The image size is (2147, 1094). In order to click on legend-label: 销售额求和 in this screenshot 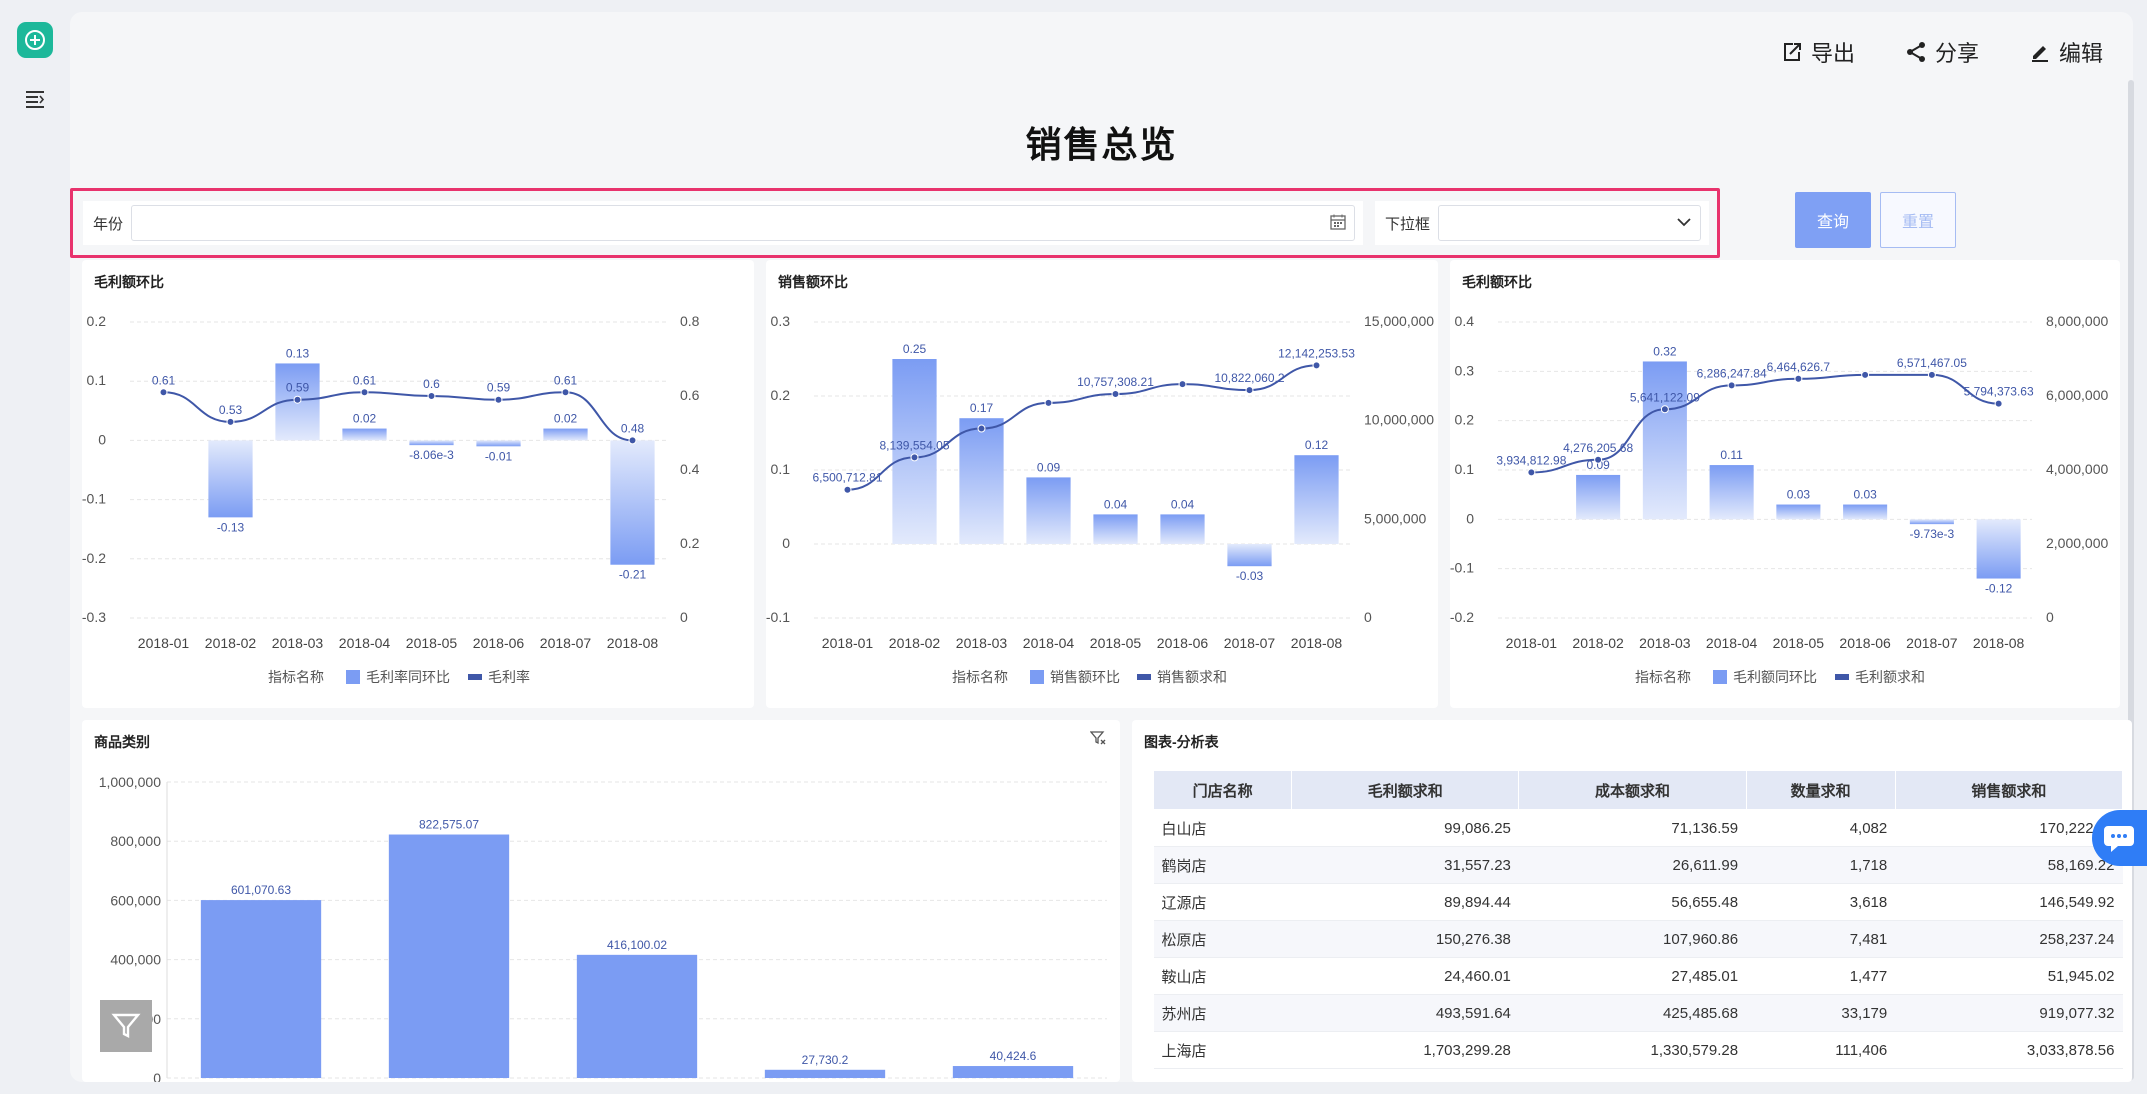, I will do `click(1192, 677)`.